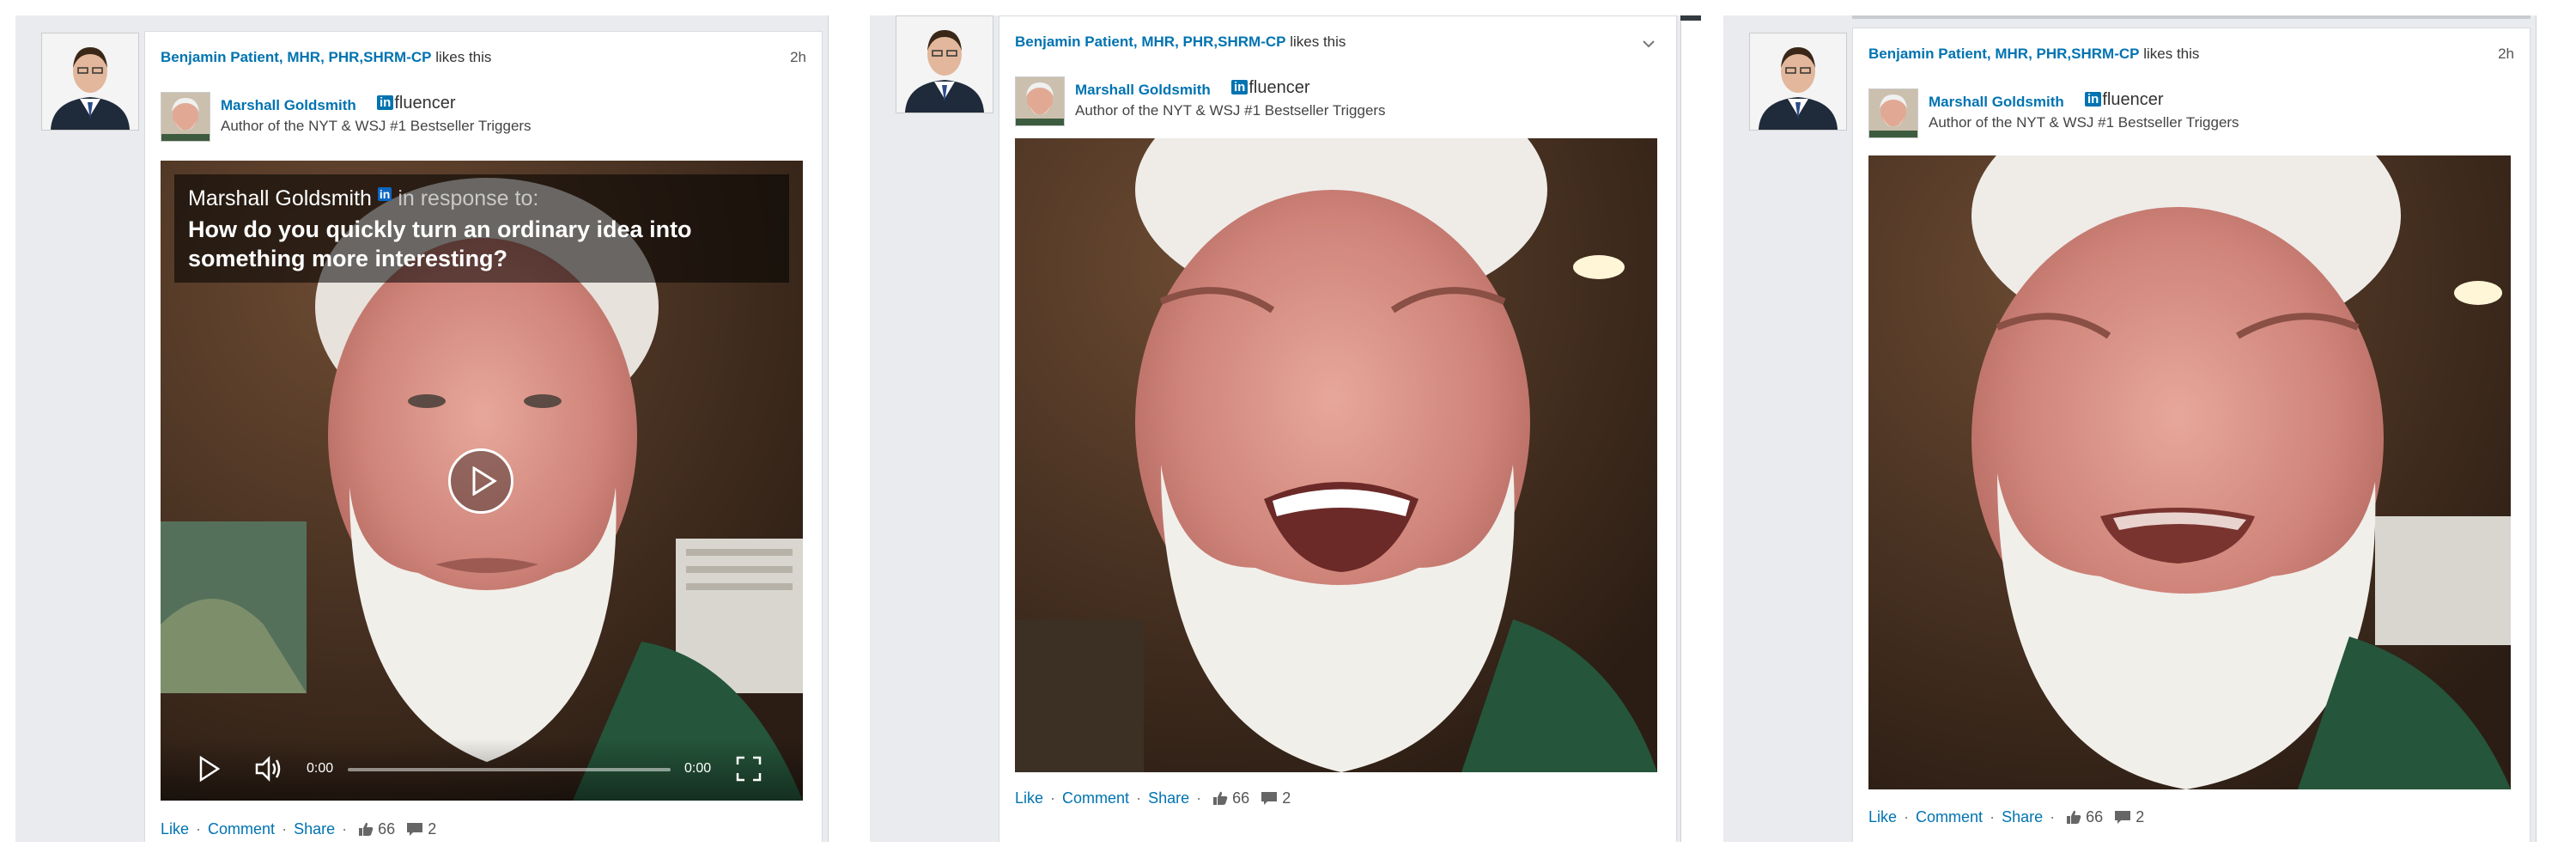 The width and height of the screenshot is (2576, 859). Describe the element at coordinates (321, 768) in the screenshot. I see `current-time: 0:00` at that location.